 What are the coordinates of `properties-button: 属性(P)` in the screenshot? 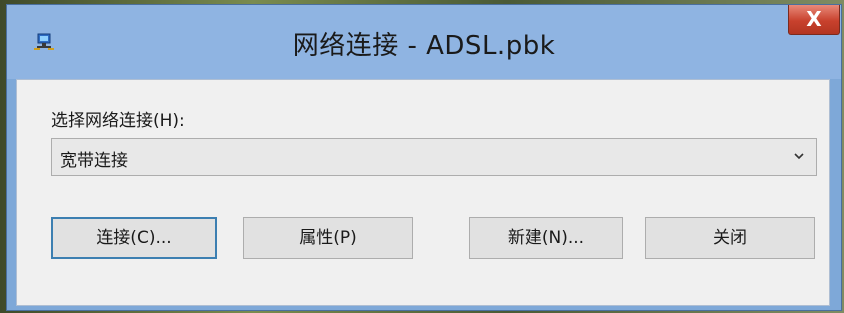 It's located at (328, 238).